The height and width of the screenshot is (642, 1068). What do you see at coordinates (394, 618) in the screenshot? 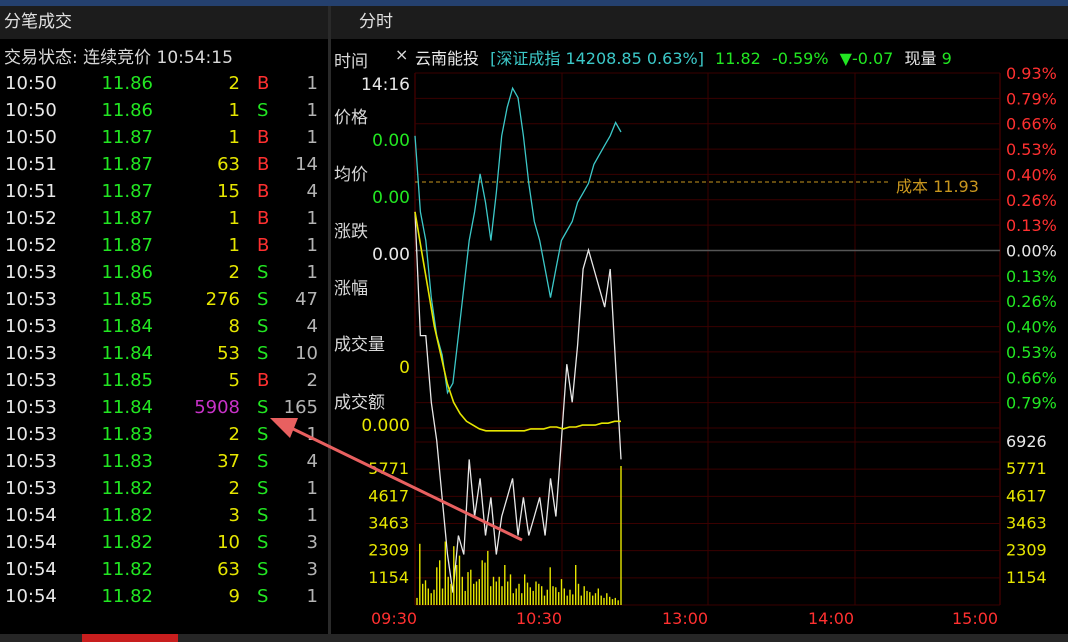
I see `time-axis-label: 09:30` at bounding box center [394, 618].